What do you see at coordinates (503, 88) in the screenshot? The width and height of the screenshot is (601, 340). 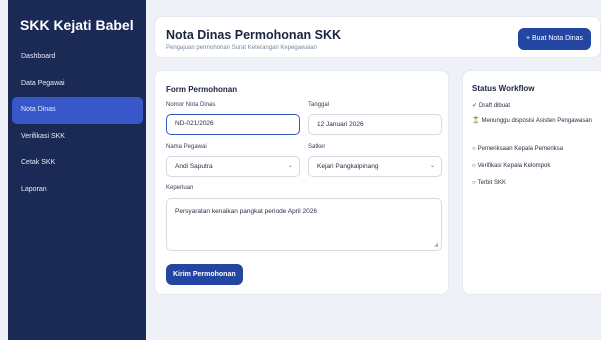 I see `workflow-title: Status Workflow` at bounding box center [503, 88].